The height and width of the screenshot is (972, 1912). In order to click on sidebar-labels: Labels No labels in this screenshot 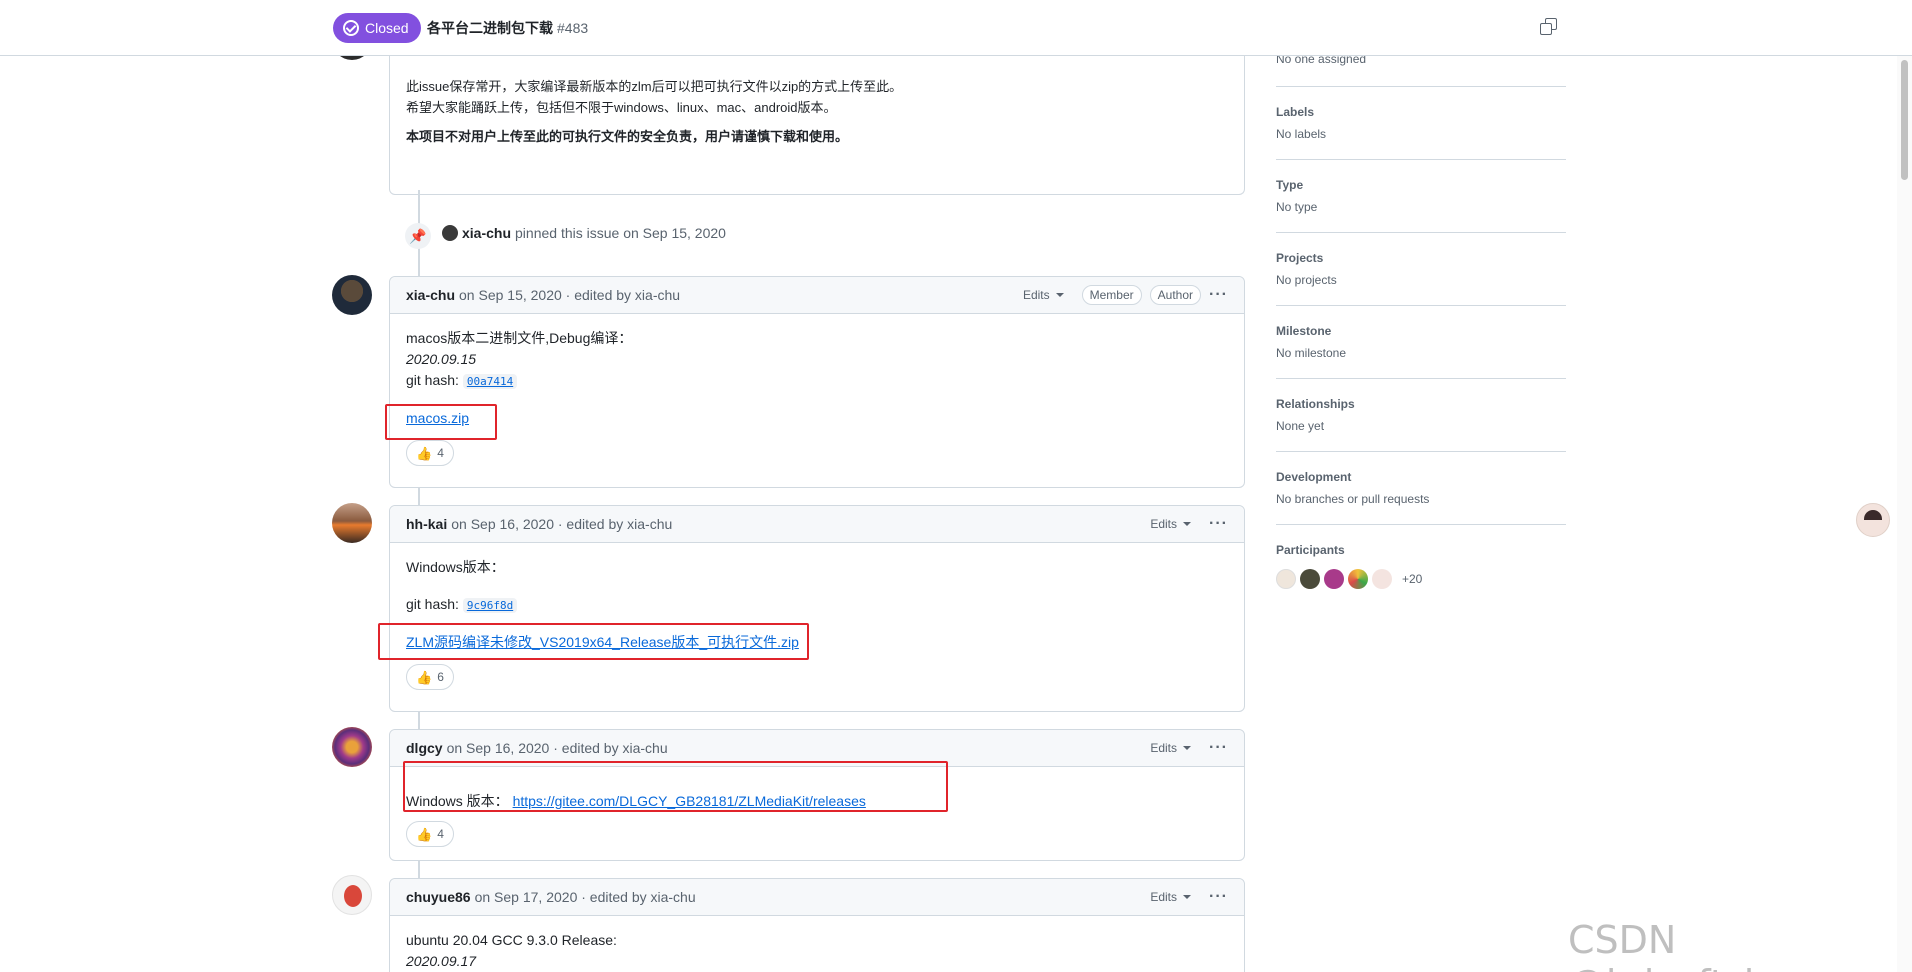, I will do `click(1421, 123)`.